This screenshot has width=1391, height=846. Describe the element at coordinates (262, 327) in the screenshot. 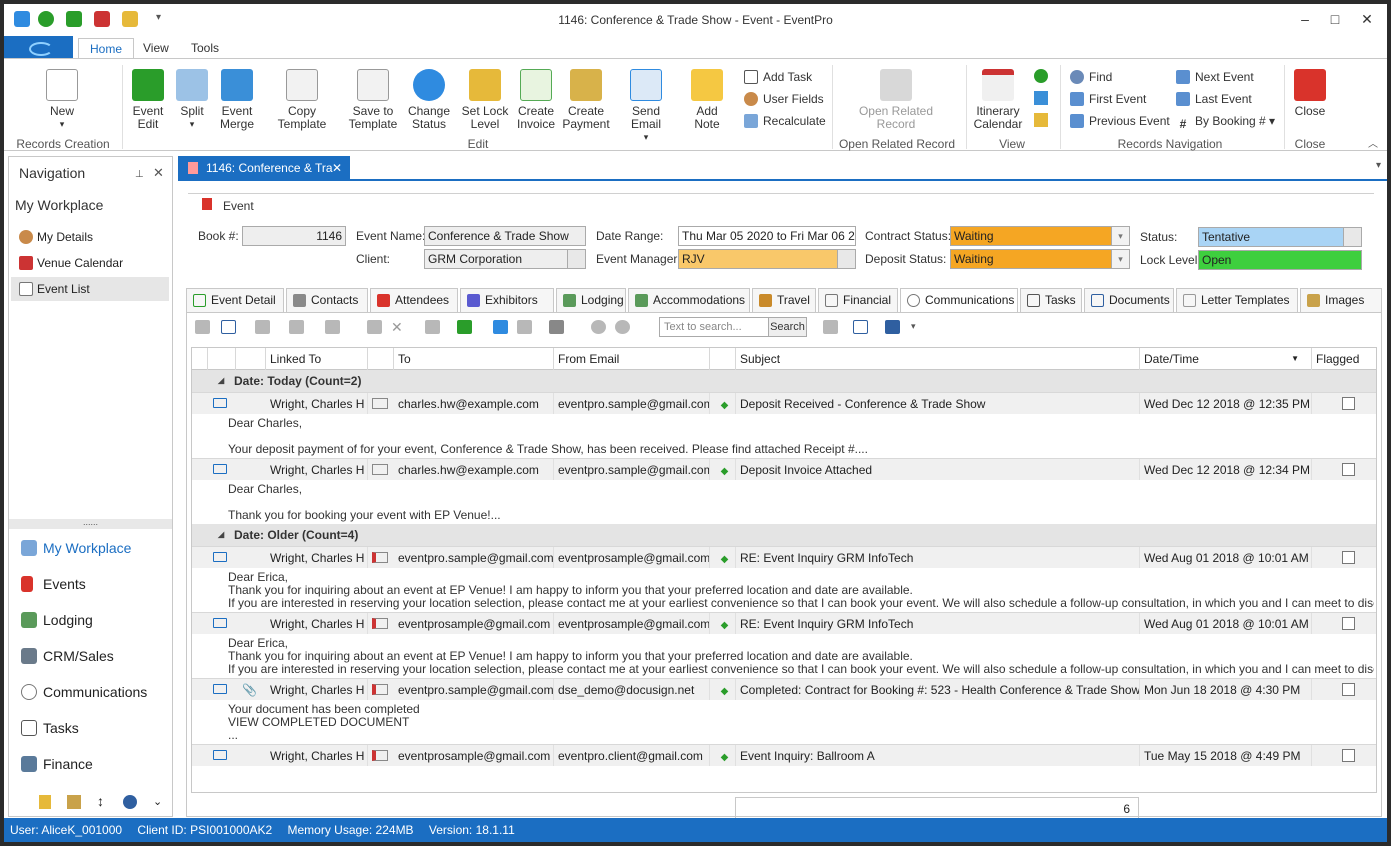

I see `reply-icon` at that location.